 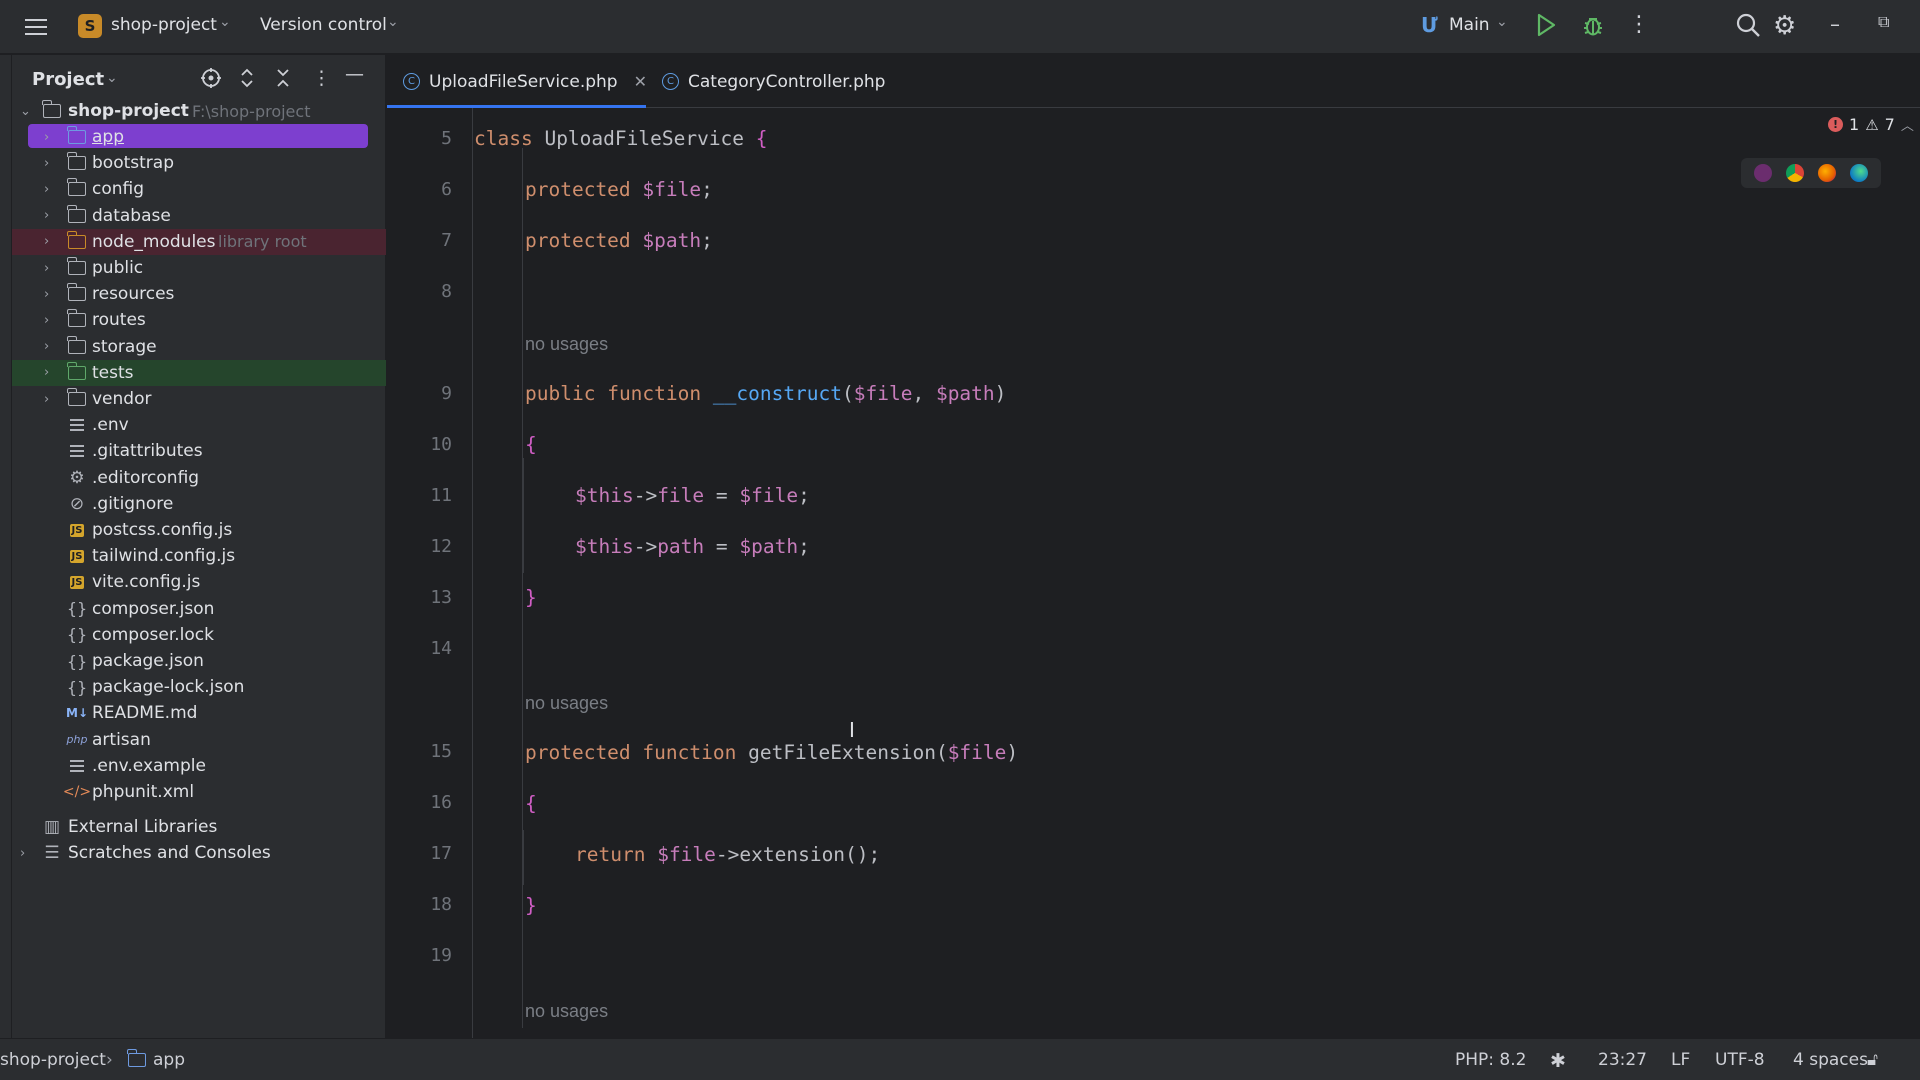 What do you see at coordinates (53, 1060) in the screenshot?
I see `breadcrumb-project: shop-project` at bounding box center [53, 1060].